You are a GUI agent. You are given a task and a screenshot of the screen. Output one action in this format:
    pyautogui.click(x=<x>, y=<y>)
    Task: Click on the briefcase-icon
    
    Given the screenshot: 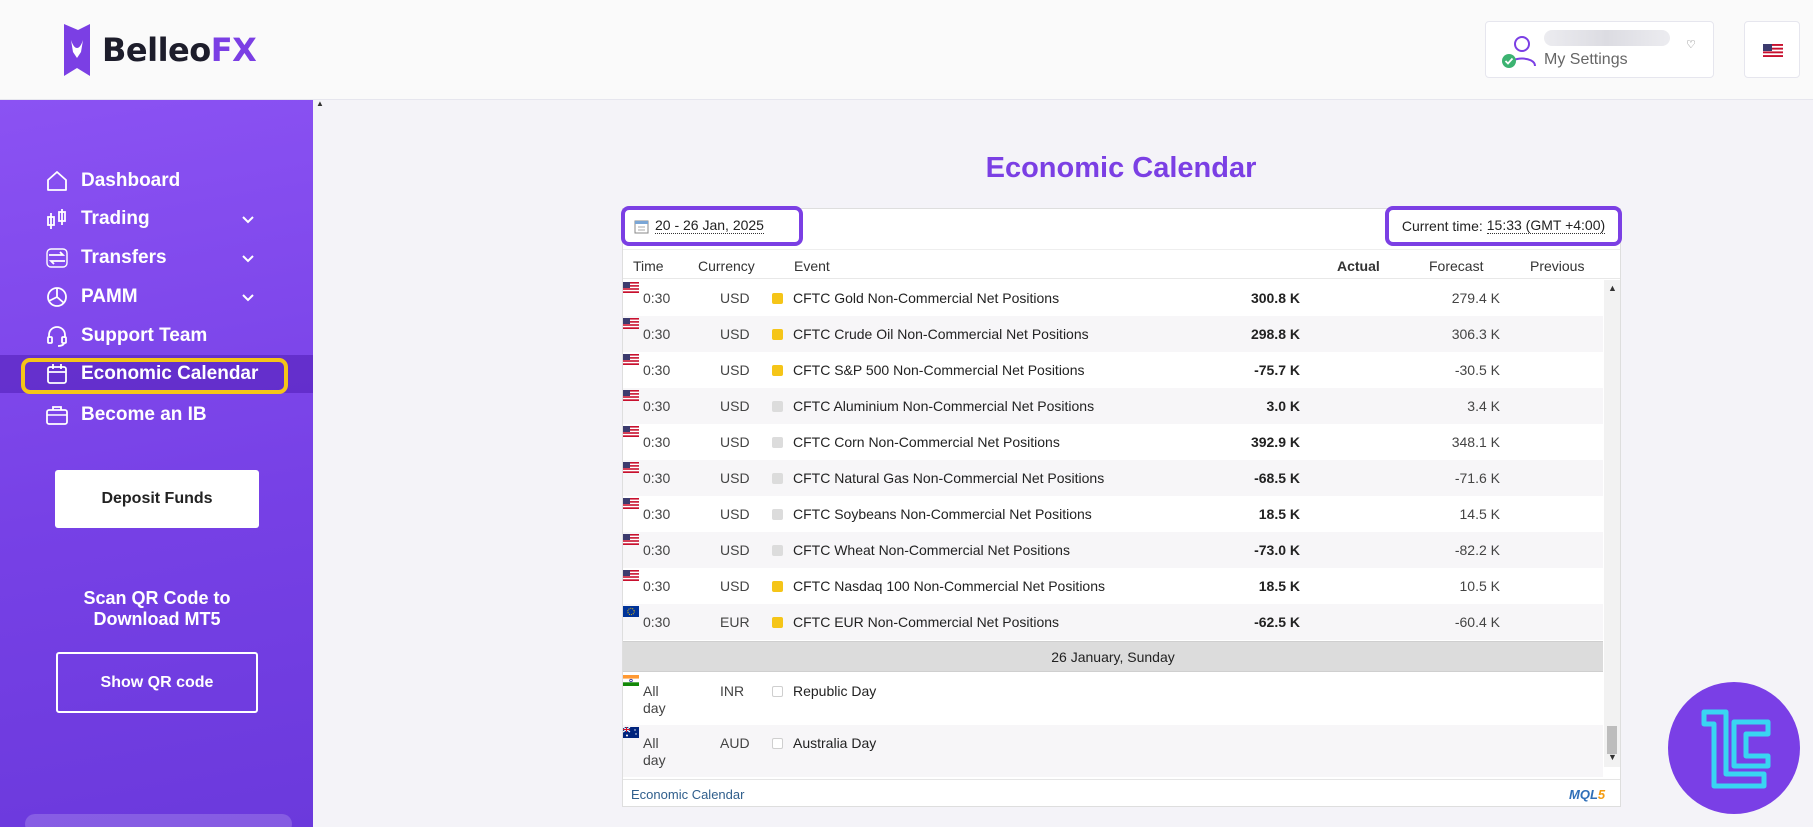 What is the action you would take?
    pyautogui.click(x=57, y=415)
    